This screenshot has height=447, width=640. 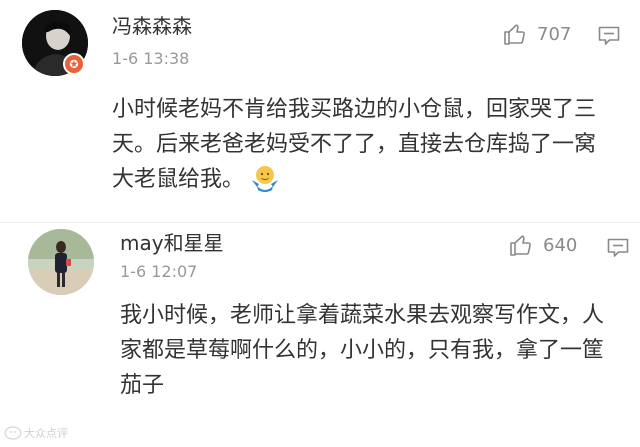 I want to click on username: 冯森森森, so click(x=152, y=24).